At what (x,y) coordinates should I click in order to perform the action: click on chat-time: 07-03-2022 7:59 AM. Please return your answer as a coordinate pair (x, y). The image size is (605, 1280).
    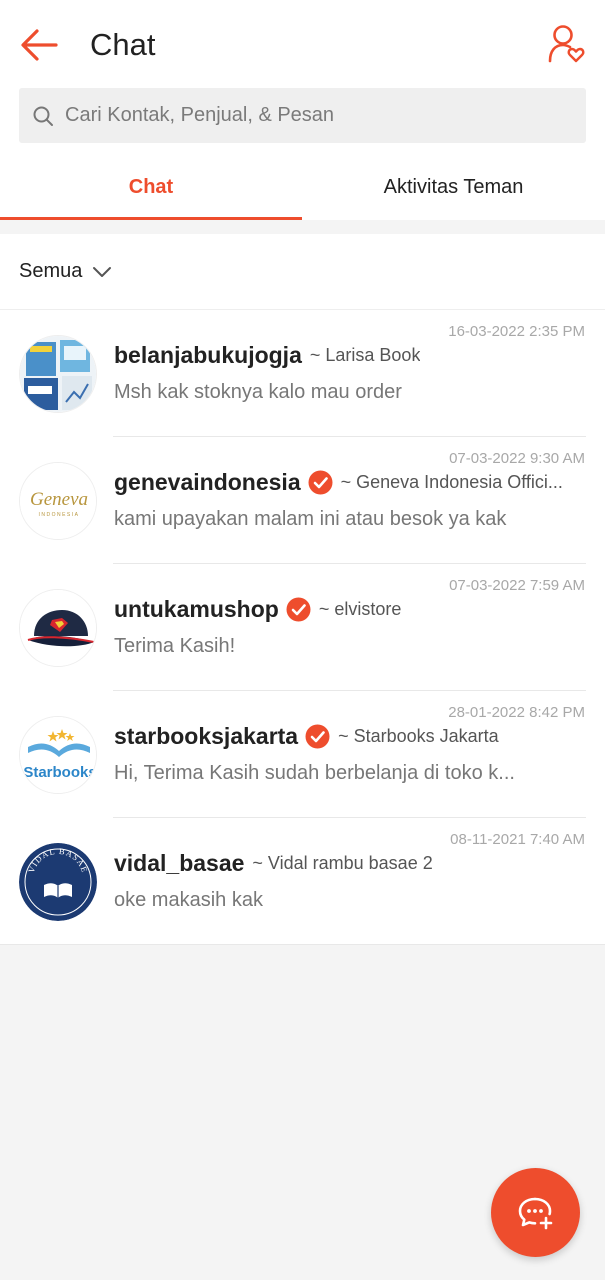
    Looking at the image, I should click on (517, 585).